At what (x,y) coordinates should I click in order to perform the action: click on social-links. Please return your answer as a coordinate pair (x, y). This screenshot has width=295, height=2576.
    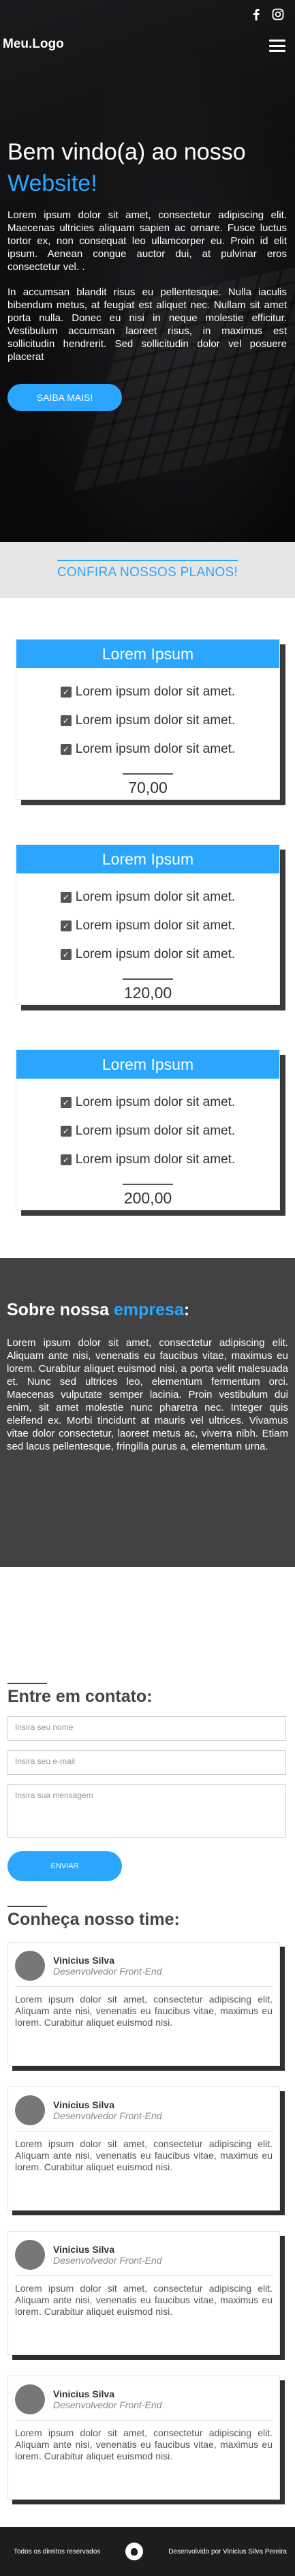
    Looking at the image, I should click on (267, 14).